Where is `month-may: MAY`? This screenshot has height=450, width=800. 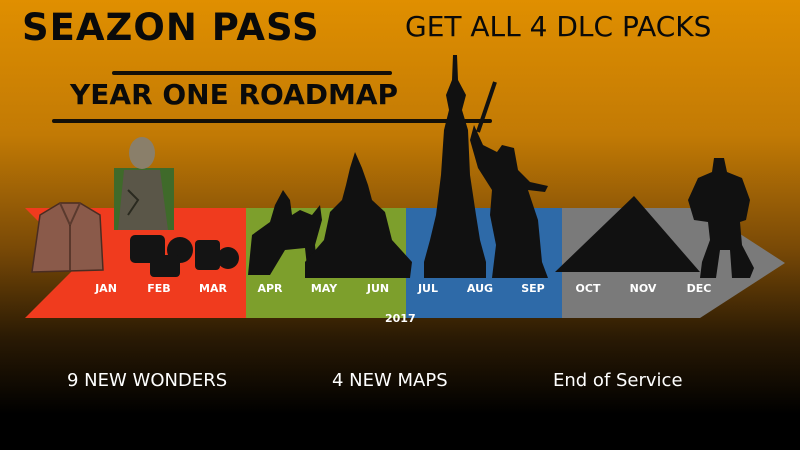 month-may: MAY is located at coordinates (324, 288).